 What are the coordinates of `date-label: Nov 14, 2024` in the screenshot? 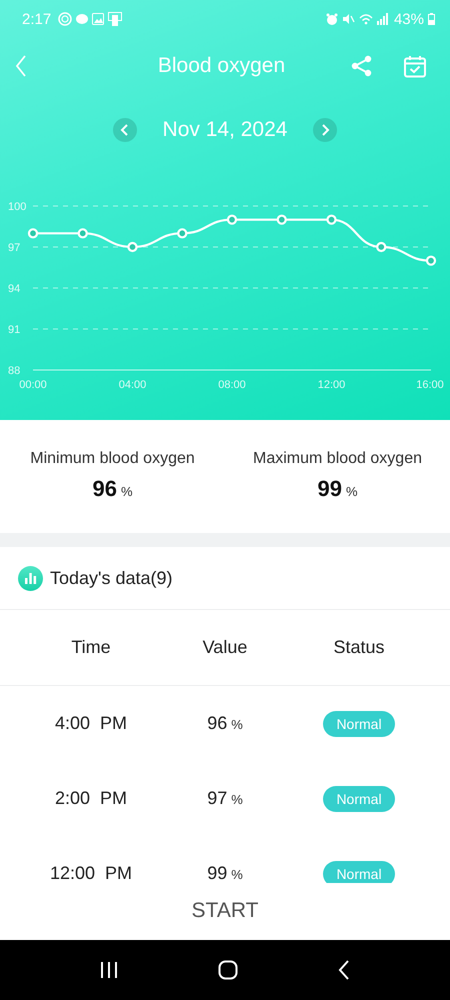 It's located at (225, 130).